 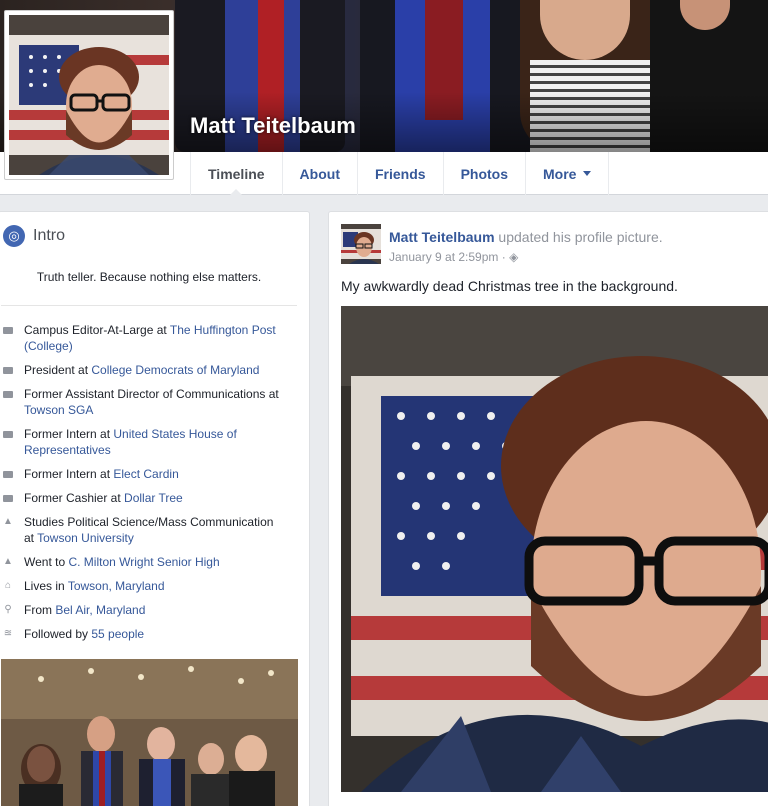 What do you see at coordinates (8, 585) in the screenshot?
I see `home-icon: ⌂` at bounding box center [8, 585].